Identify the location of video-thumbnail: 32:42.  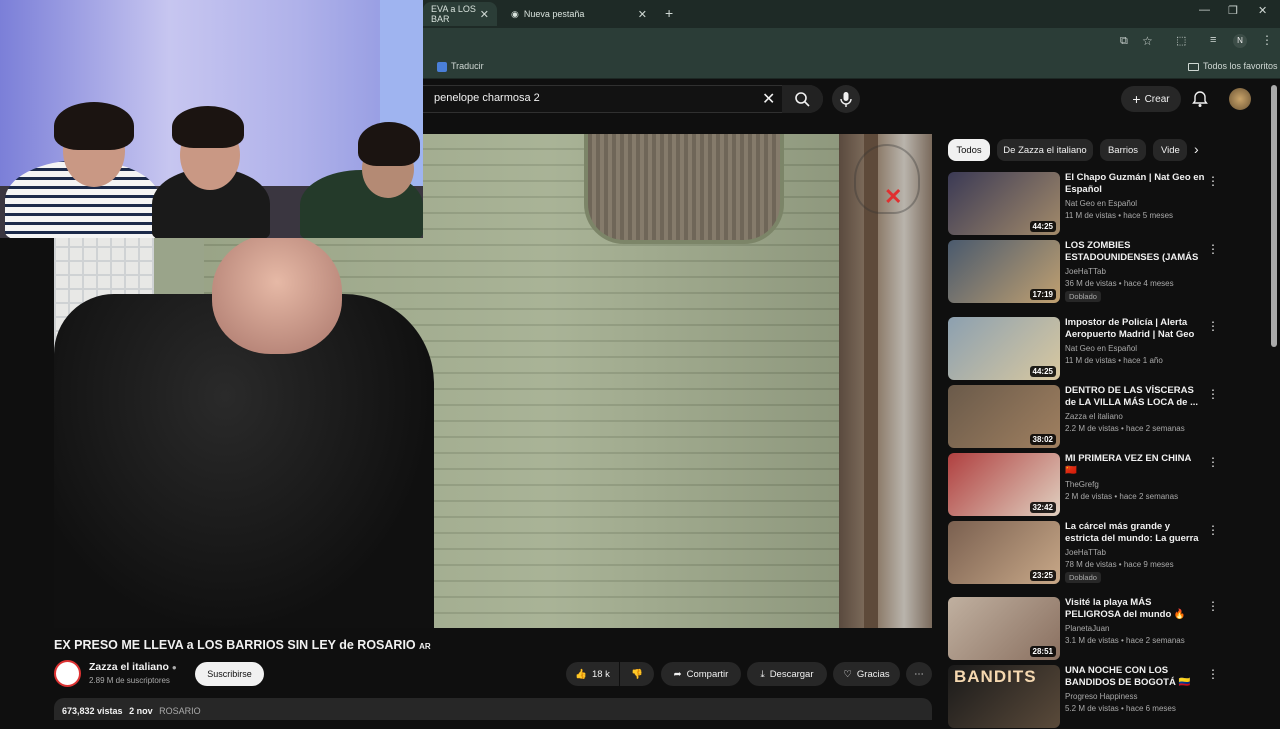
(1004, 484).